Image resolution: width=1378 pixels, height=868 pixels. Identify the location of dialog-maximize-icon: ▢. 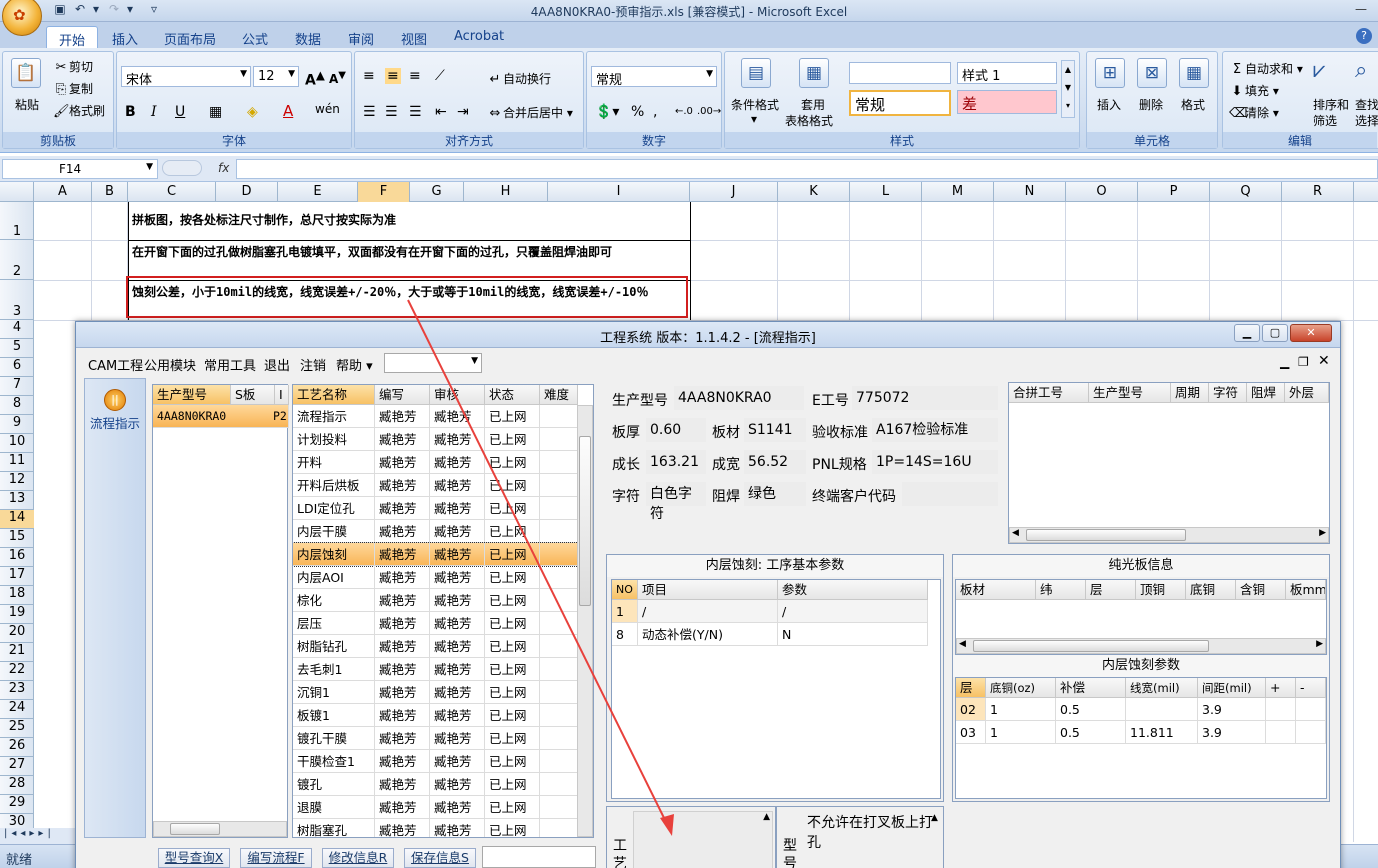
(1275, 333).